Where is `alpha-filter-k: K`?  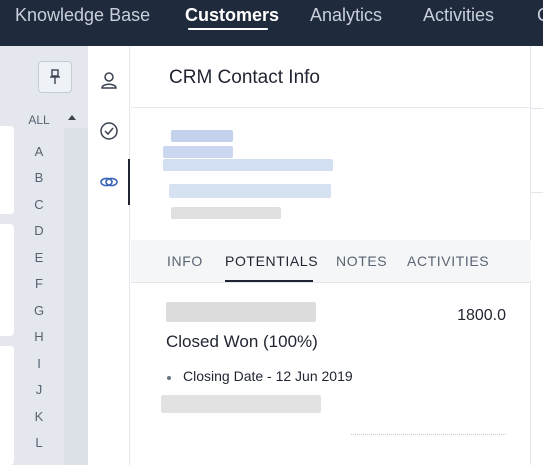 alpha-filter-k: K is located at coordinates (39, 416).